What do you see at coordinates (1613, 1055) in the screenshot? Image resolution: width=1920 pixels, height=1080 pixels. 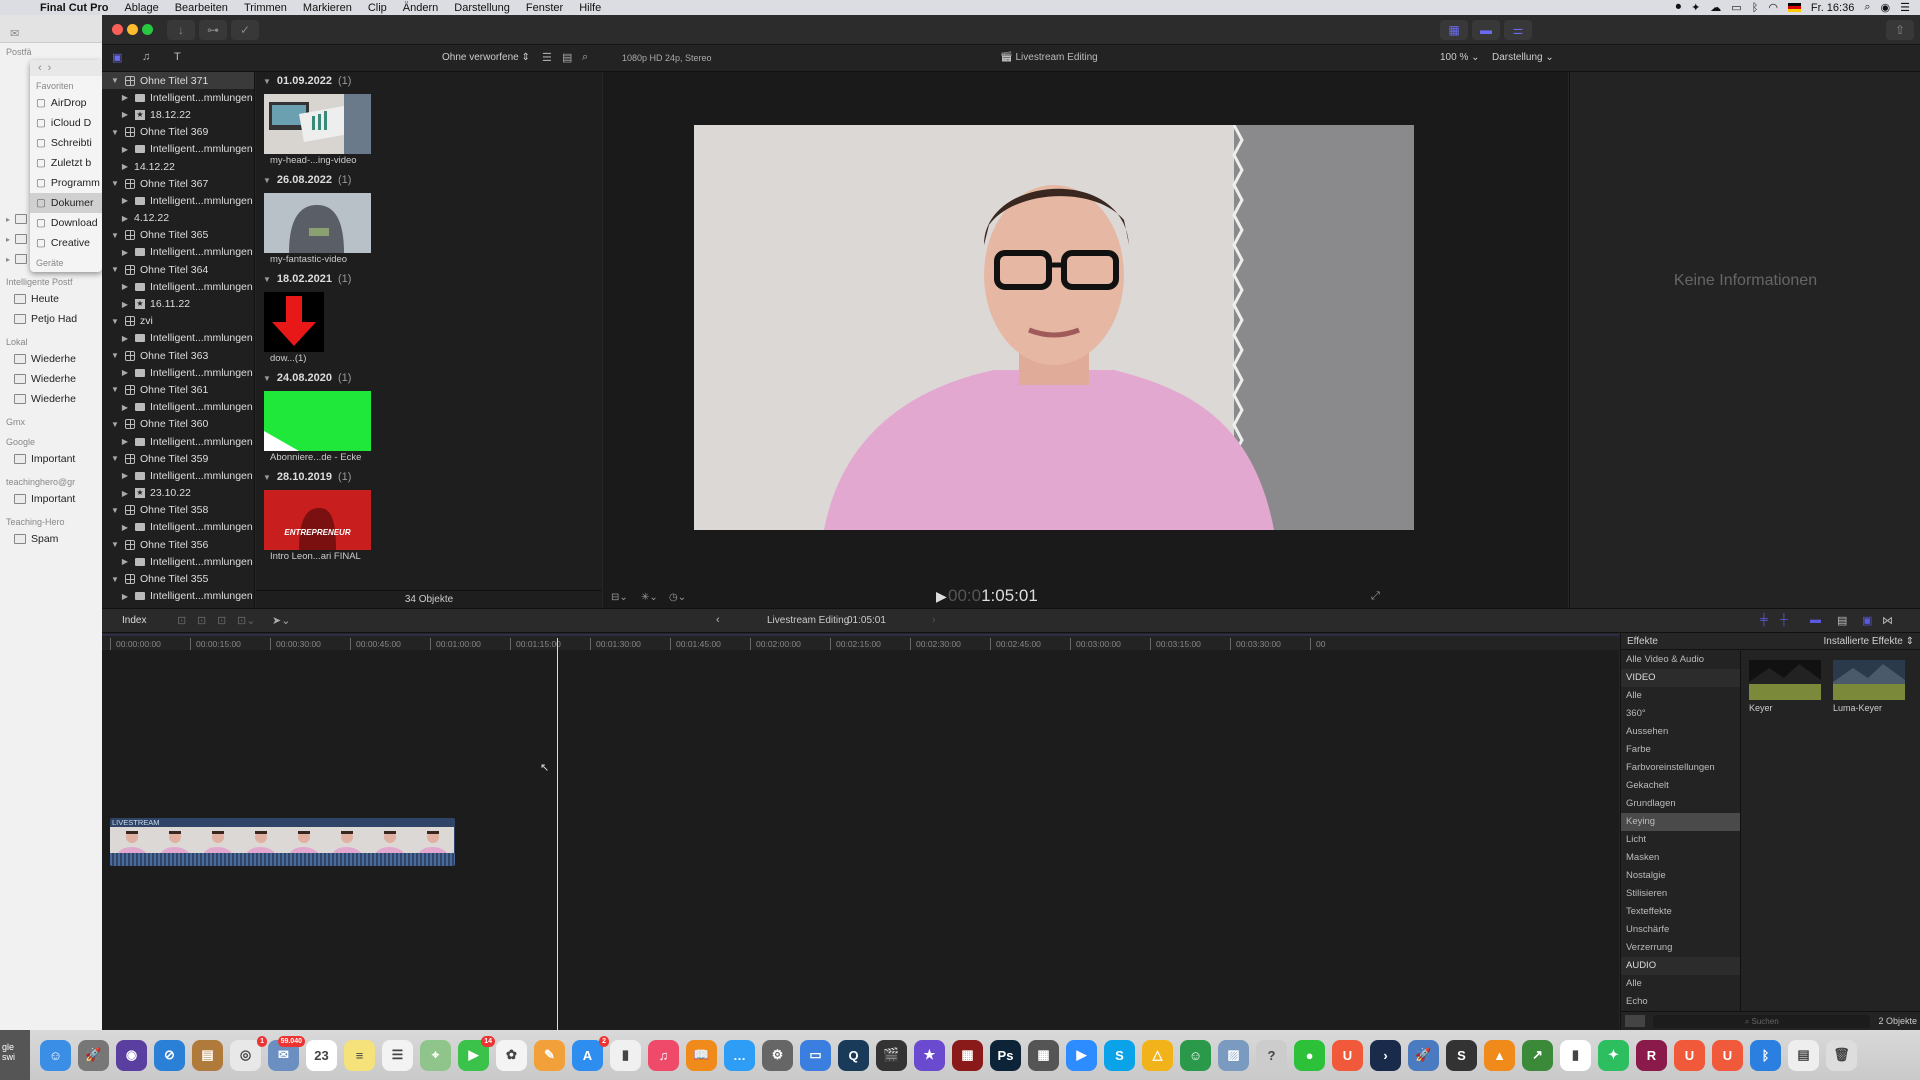 I see `dock-evernote-icon: ✦` at bounding box center [1613, 1055].